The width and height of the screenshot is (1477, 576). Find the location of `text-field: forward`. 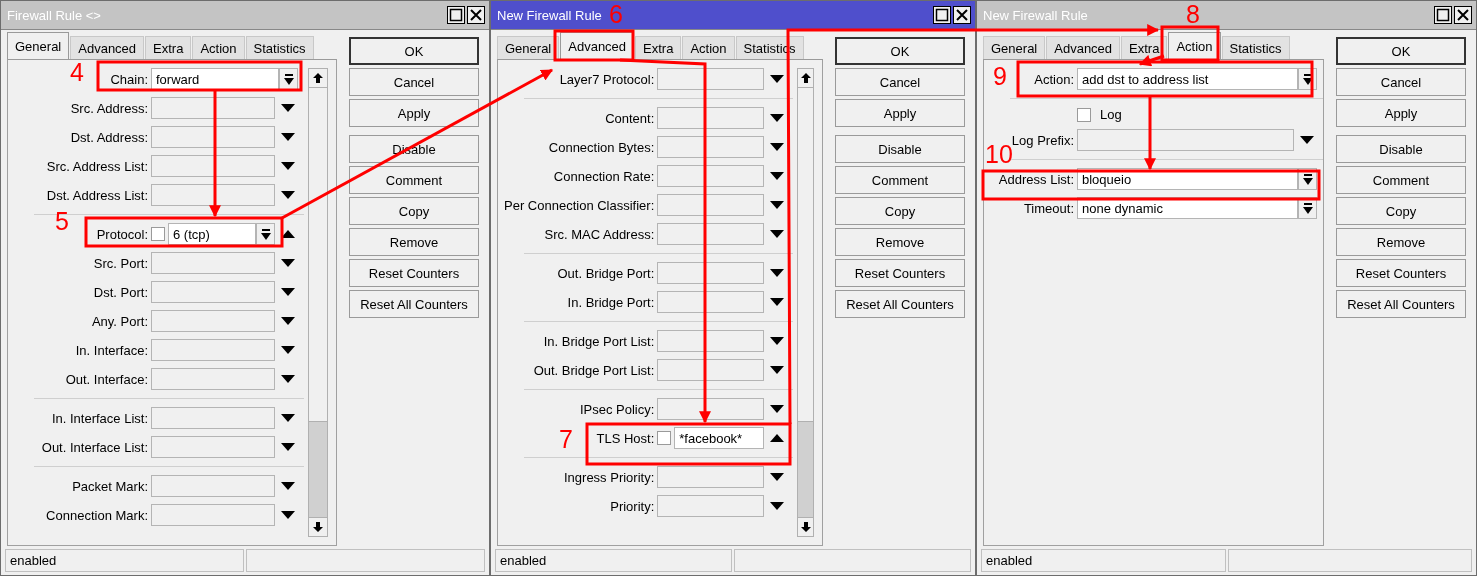

text-field: forward is located at coordinates (215, 79).